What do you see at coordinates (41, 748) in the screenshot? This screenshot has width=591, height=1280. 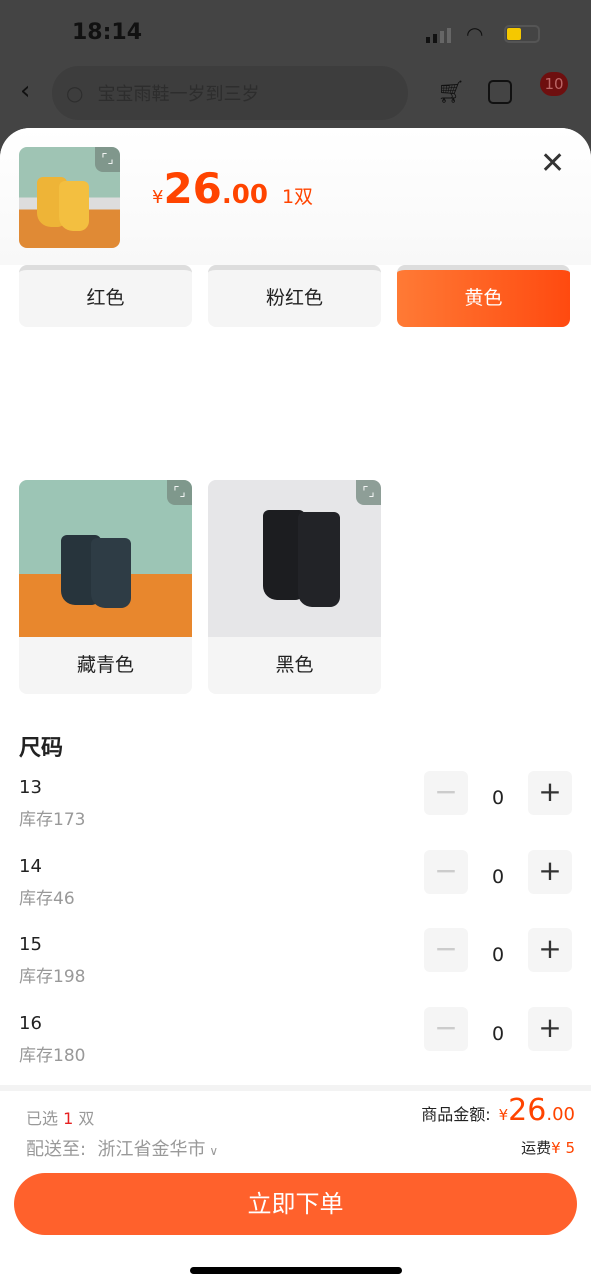 I see `size-section-title: 尺码` at bounding box center [41, 748].